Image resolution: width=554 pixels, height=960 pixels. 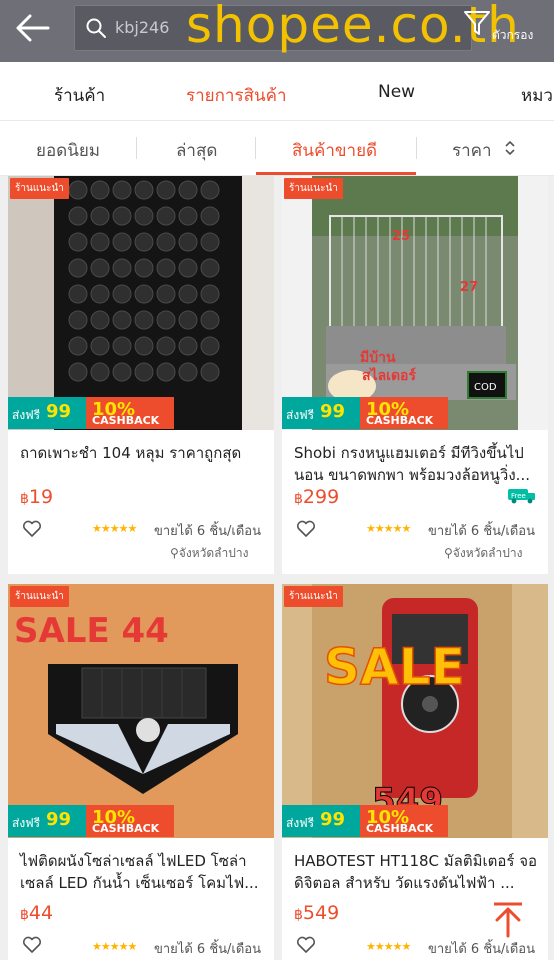 I want to click on product-price: ฿44, so click(x=37, y=913).